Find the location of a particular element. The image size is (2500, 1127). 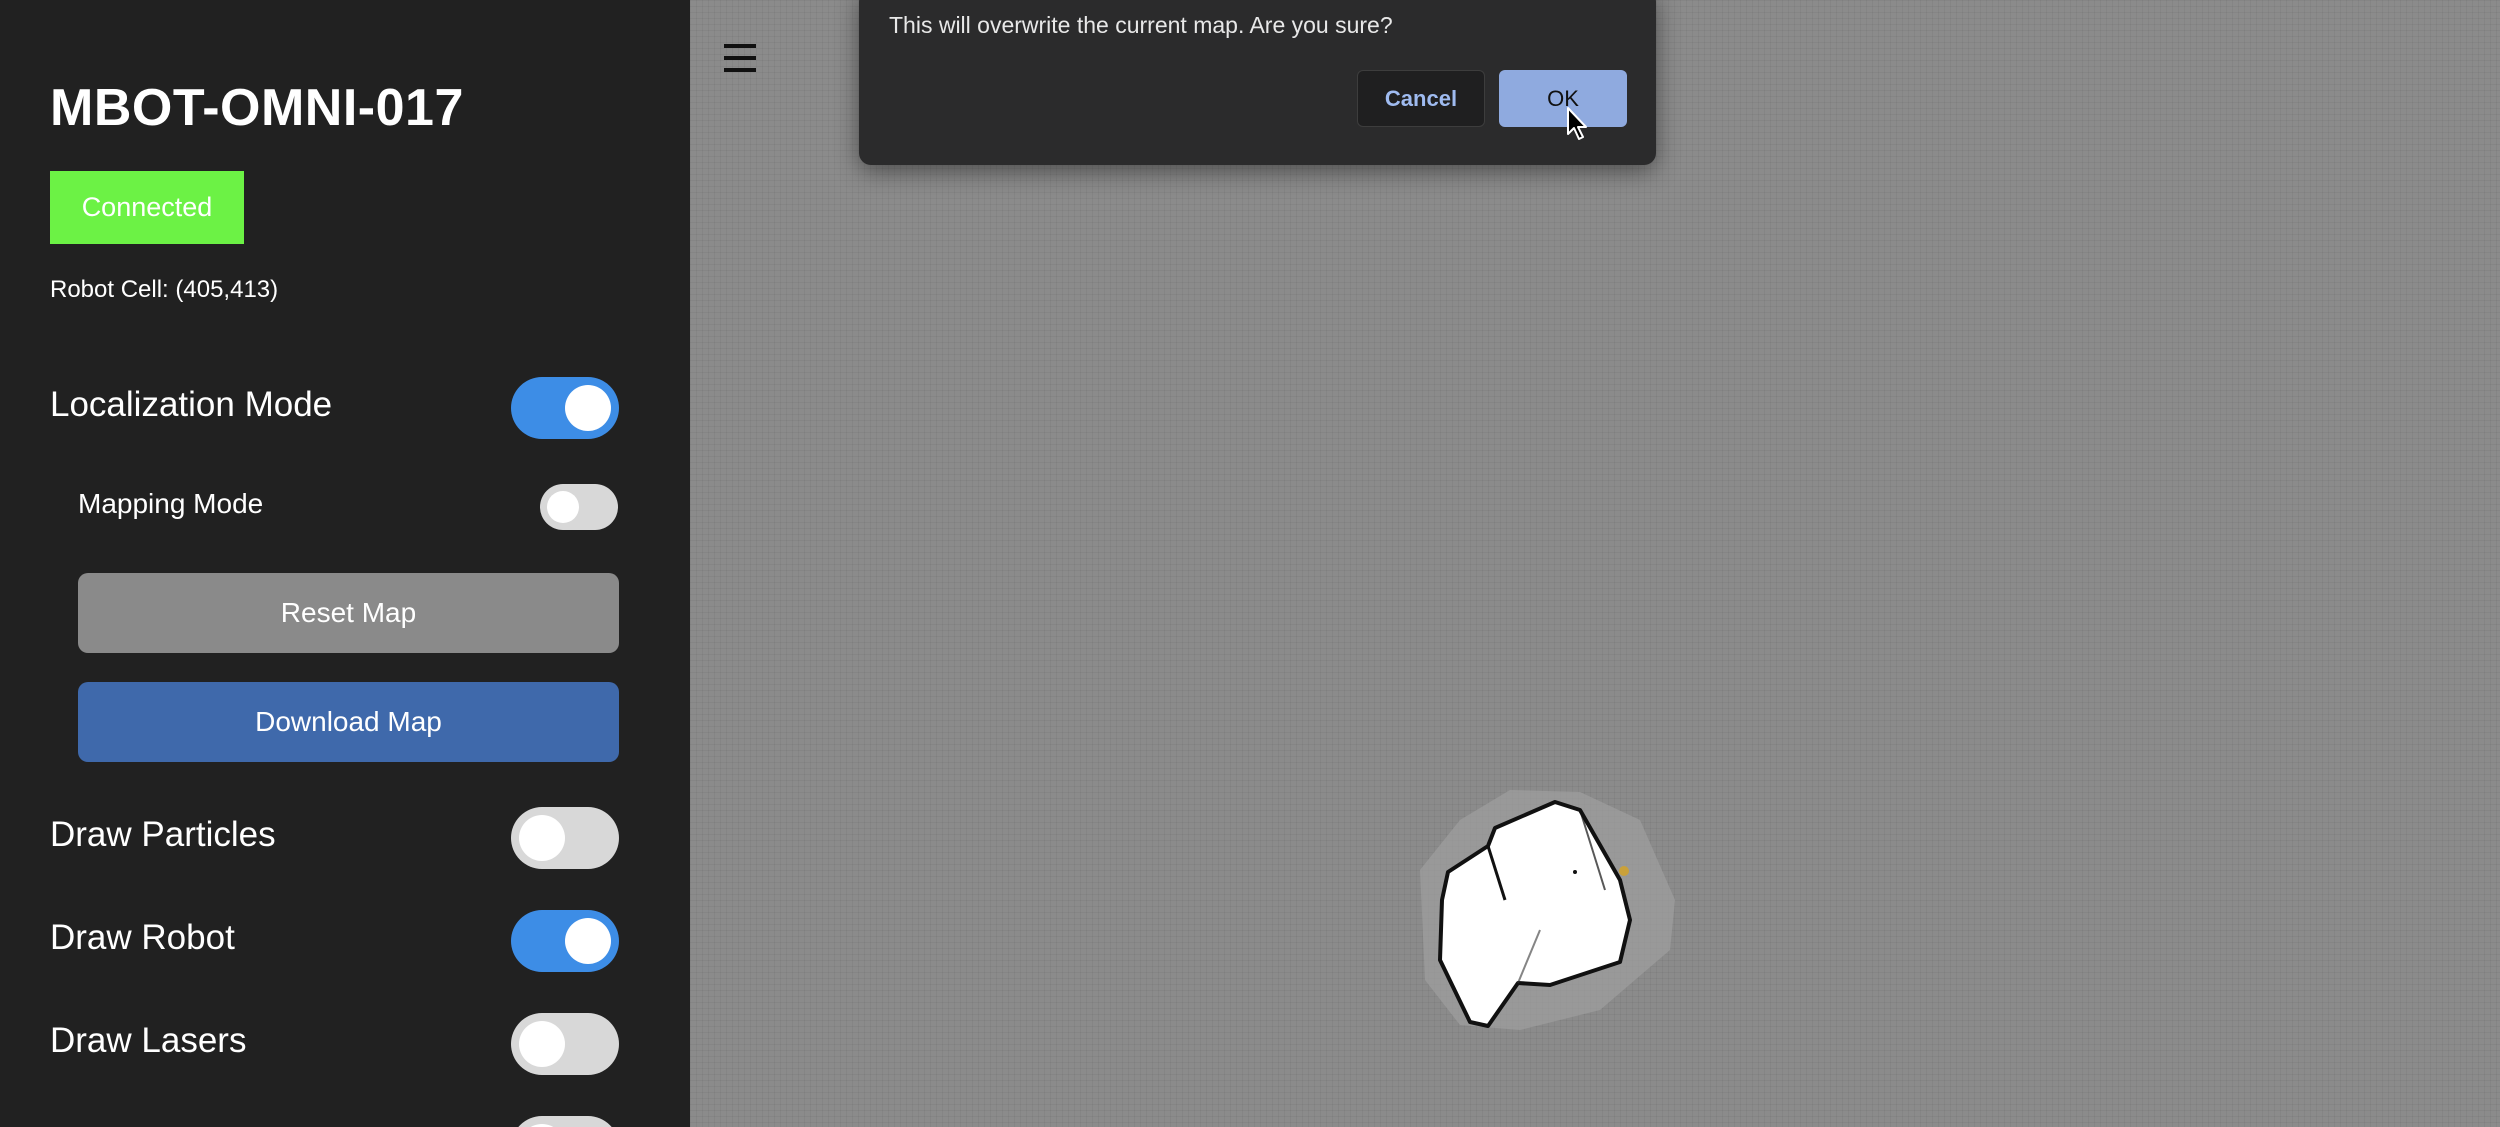

mapping-mode-label: Mapping Mode is located at coordinates (171, 503).